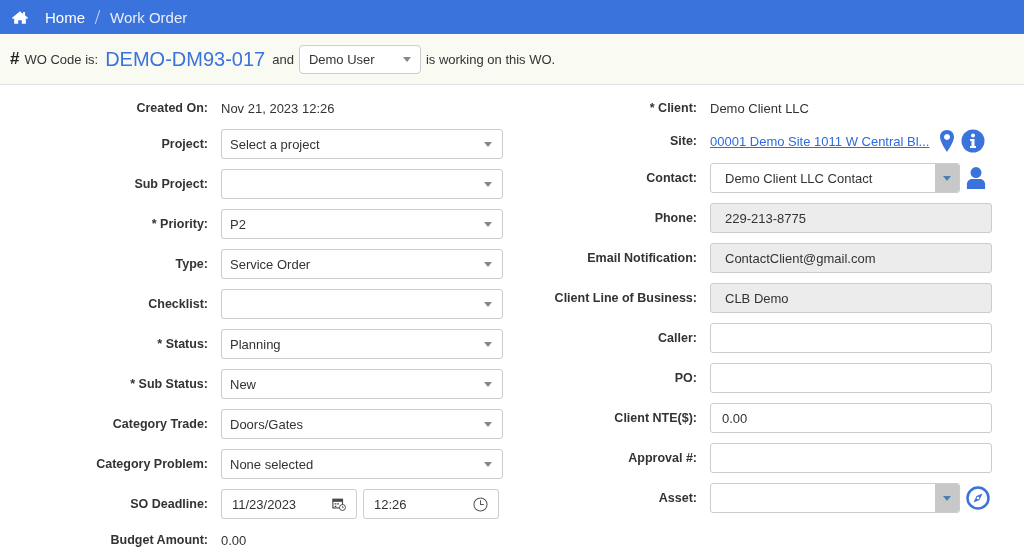 This screenshot has height=557, width=1024. I want to click on breadcrumb-link: Home, so click(65, 17).